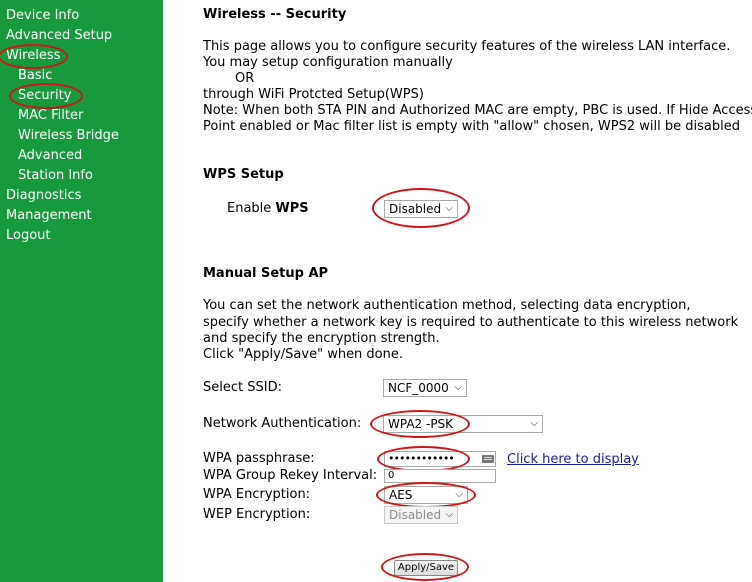 The height and width of the screenshot is (582, 752). What do you see at coordinates (290, 475) in the screenshot?
I see `group-rekey-label: WPA Group Rekey Interval:` at bounding box center [290, 475].